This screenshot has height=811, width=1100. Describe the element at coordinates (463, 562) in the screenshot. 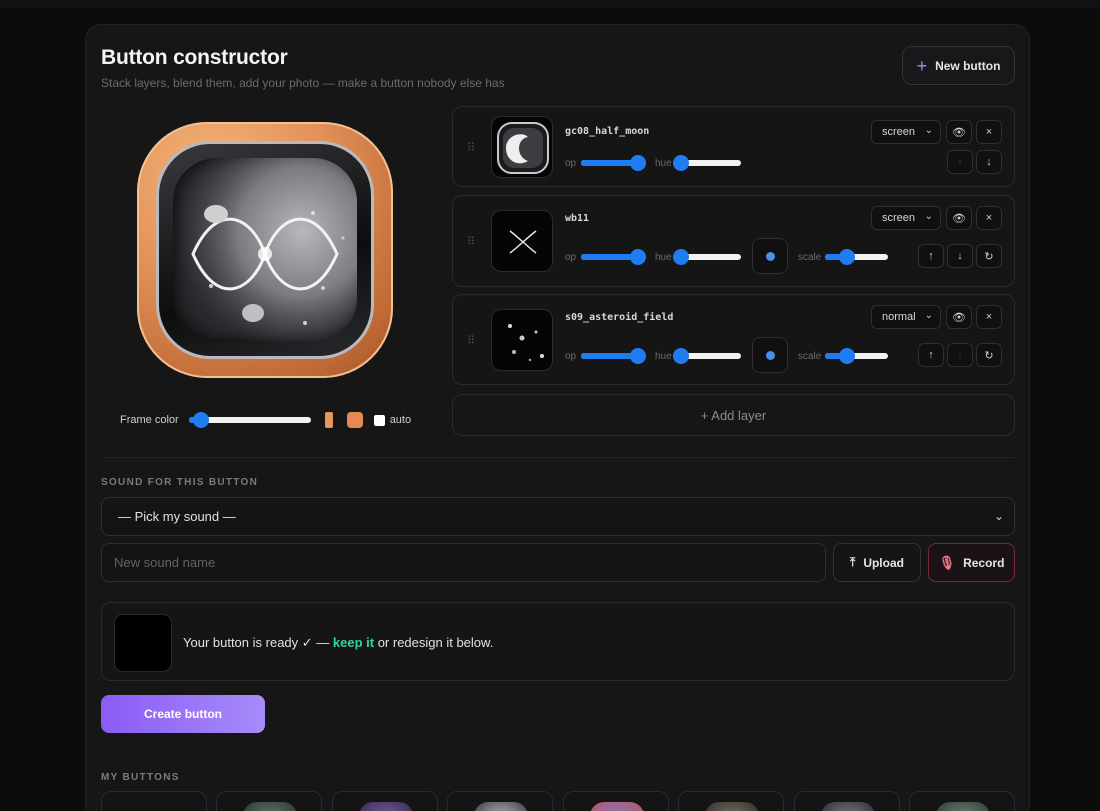

I see `sound-name-input: New sound name` at that location.